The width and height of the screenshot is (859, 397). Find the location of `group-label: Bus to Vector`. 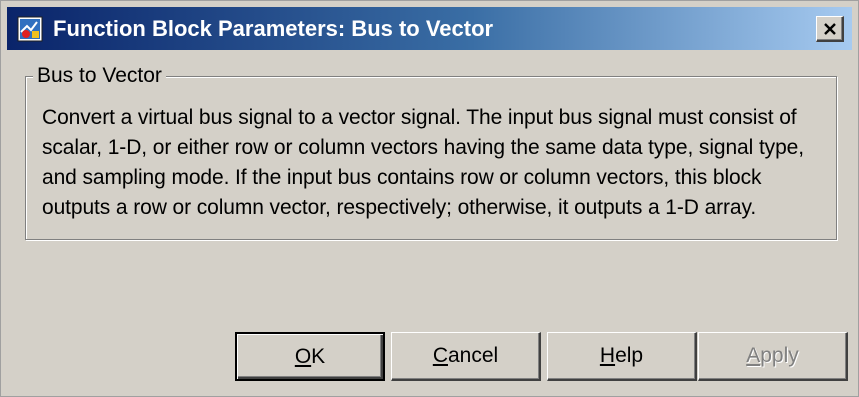

group-label: Bus to Vector is located at coordinates (99, 76).